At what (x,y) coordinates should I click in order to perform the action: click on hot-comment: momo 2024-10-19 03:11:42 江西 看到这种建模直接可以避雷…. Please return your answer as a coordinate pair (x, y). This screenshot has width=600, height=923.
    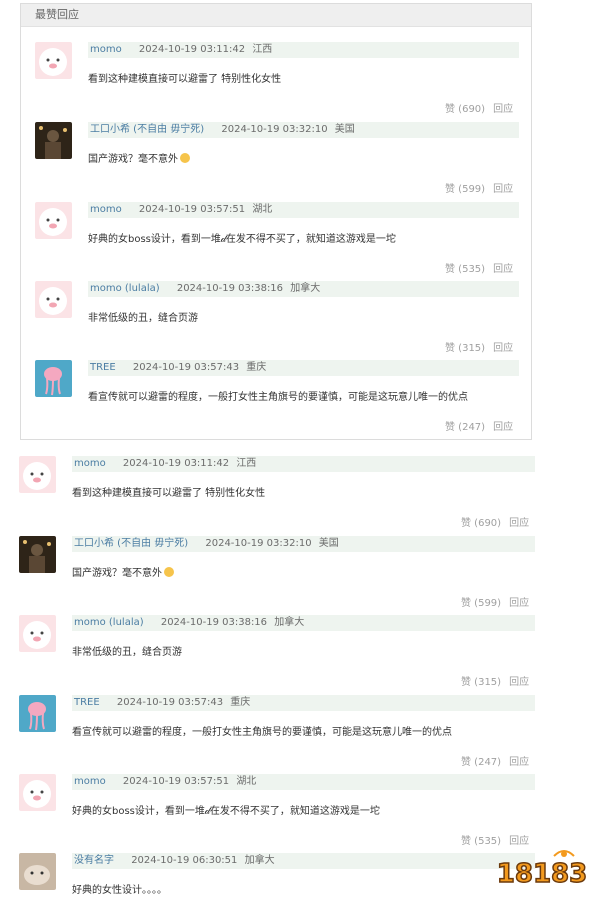
    Looking at the image, I should click on (277, 78).